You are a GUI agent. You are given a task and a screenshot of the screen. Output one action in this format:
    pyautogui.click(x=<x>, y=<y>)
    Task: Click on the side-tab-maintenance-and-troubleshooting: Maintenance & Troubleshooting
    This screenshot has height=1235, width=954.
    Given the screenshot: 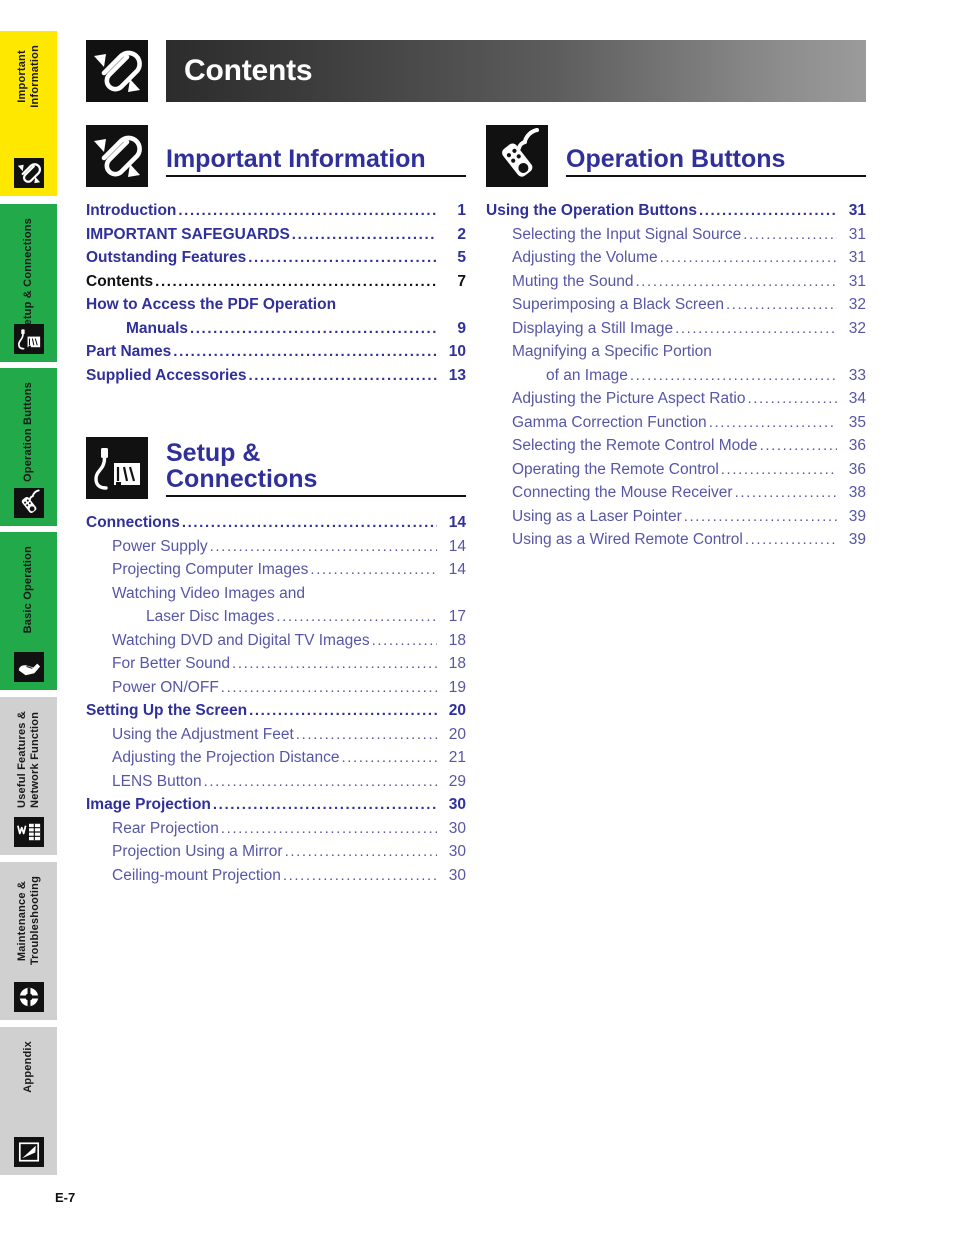 What is the action you would take?
    pyautogui.click(x=28, y=941)
    